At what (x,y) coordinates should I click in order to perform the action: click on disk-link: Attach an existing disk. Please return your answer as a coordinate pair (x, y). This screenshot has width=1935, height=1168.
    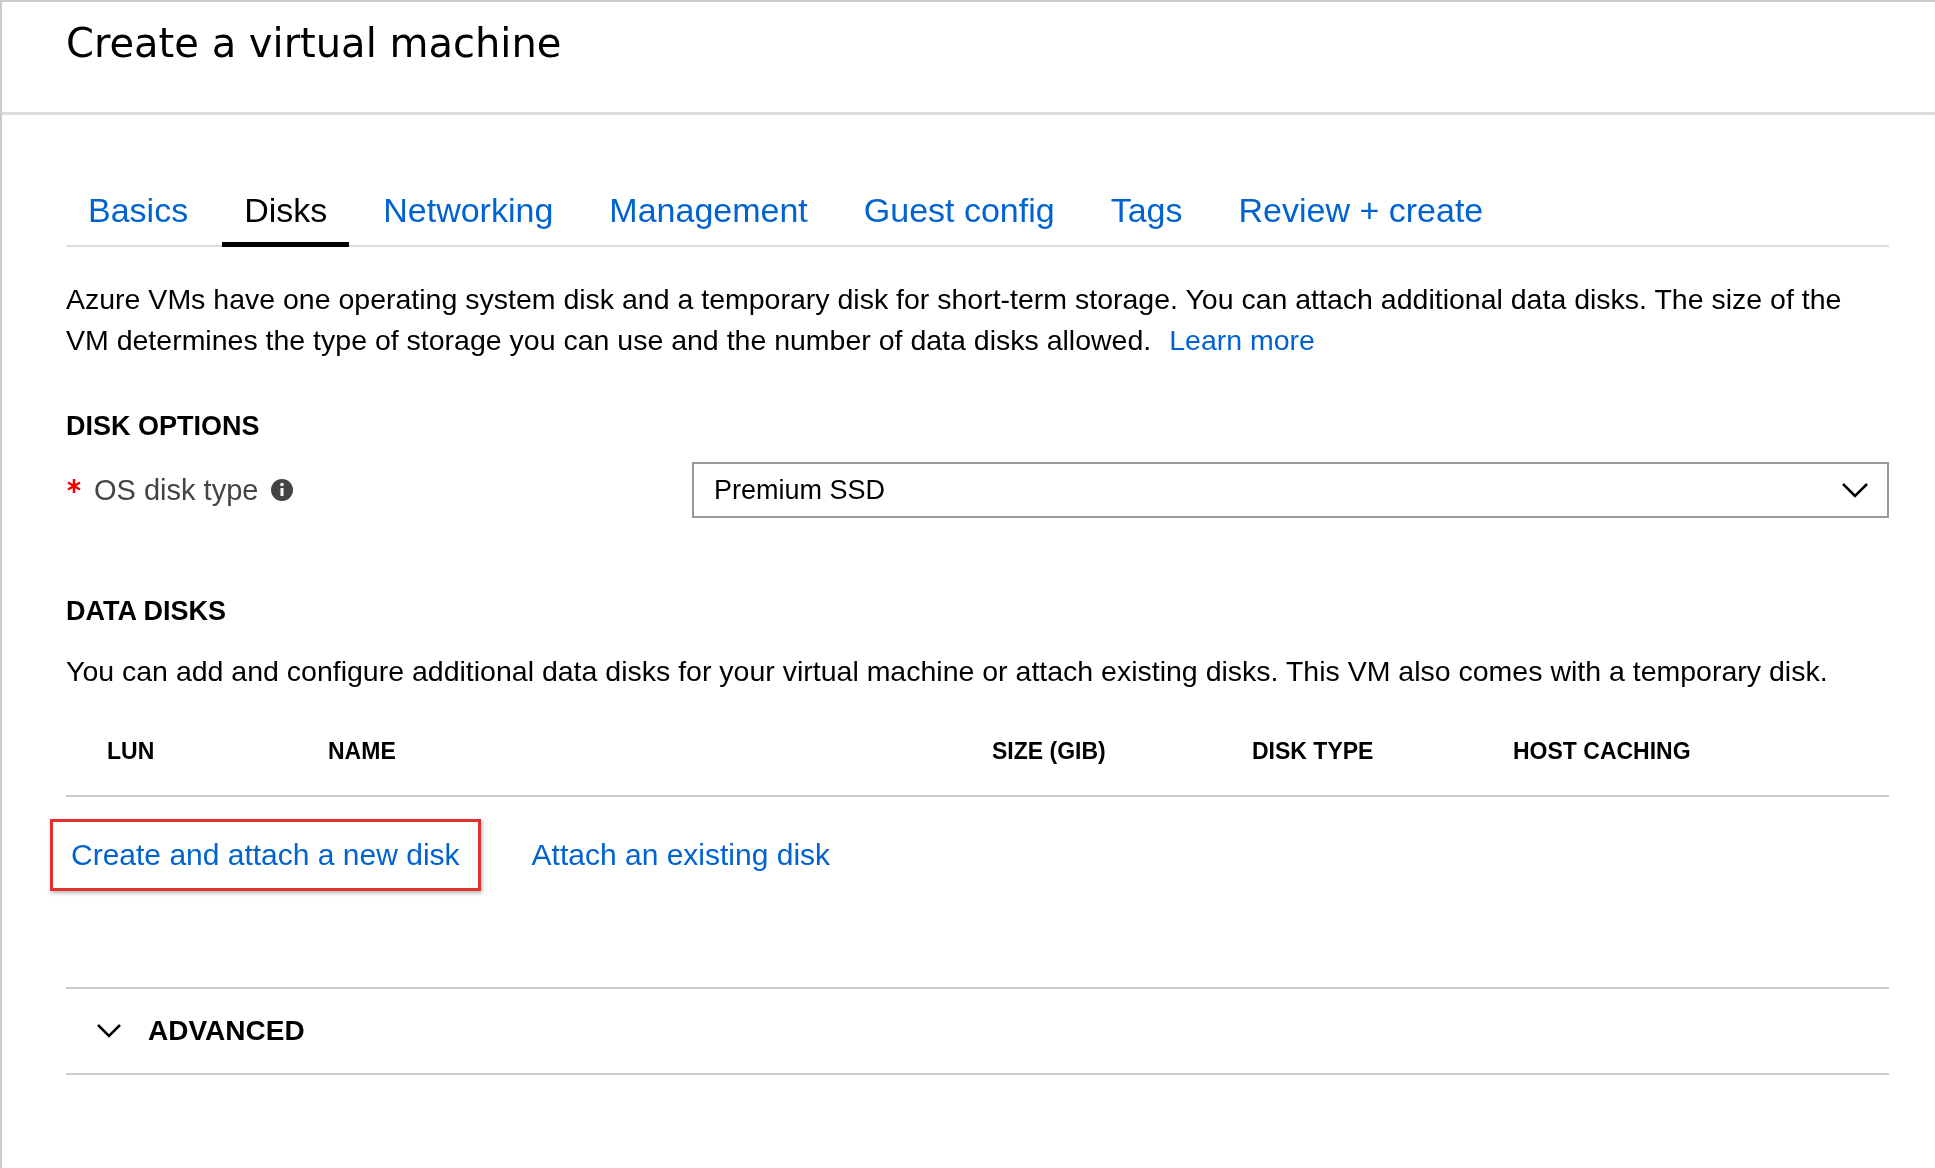
    Looking at the image, I should click on (681, 855).